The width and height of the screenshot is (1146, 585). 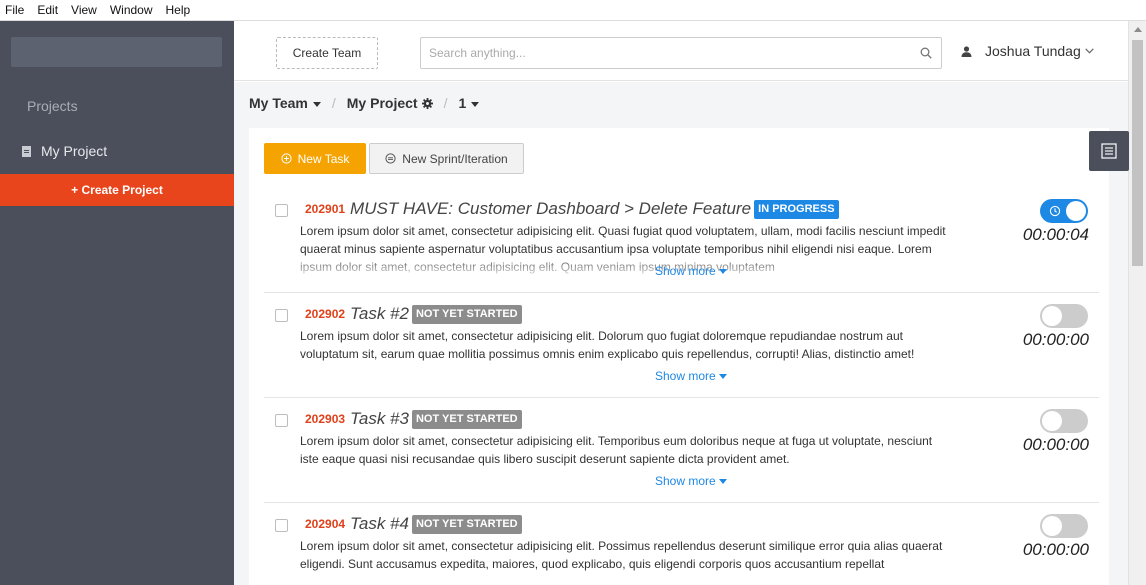 I want to click on breadcrumb-project-label: My Project, so click(x=382, y=103).